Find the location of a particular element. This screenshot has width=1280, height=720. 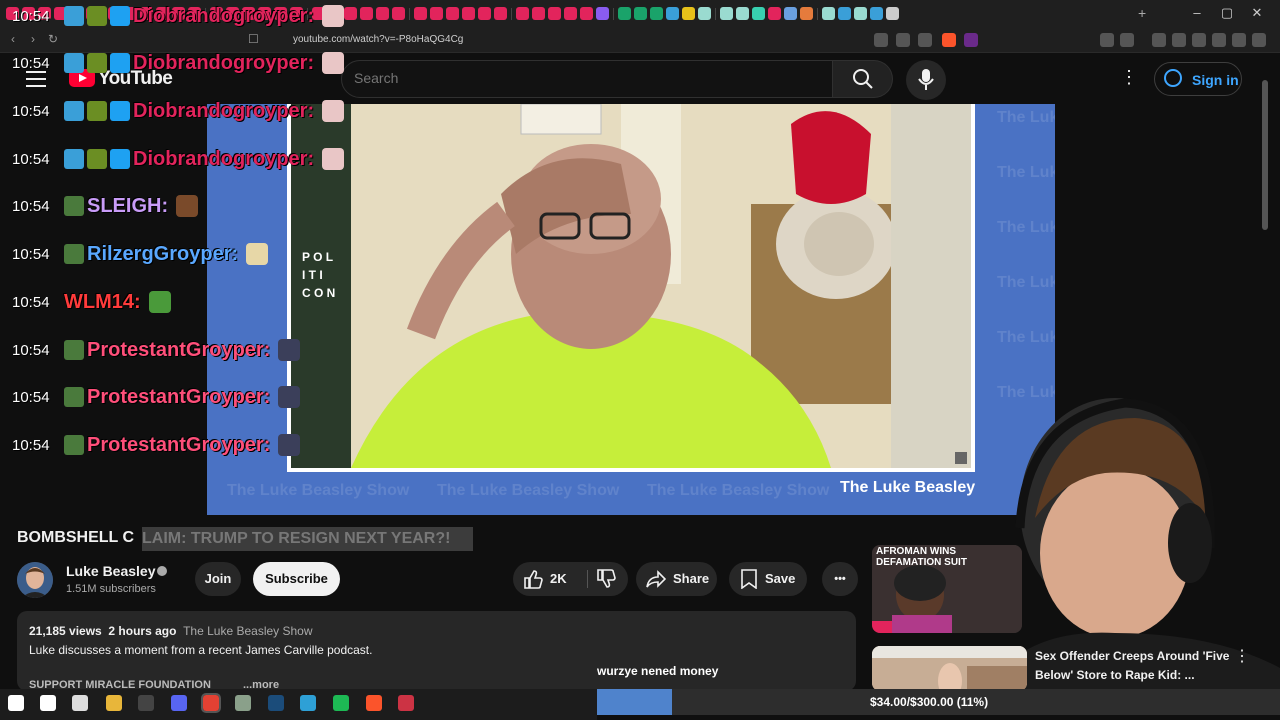

forward-icon: › is located at coordinates (33, 39).